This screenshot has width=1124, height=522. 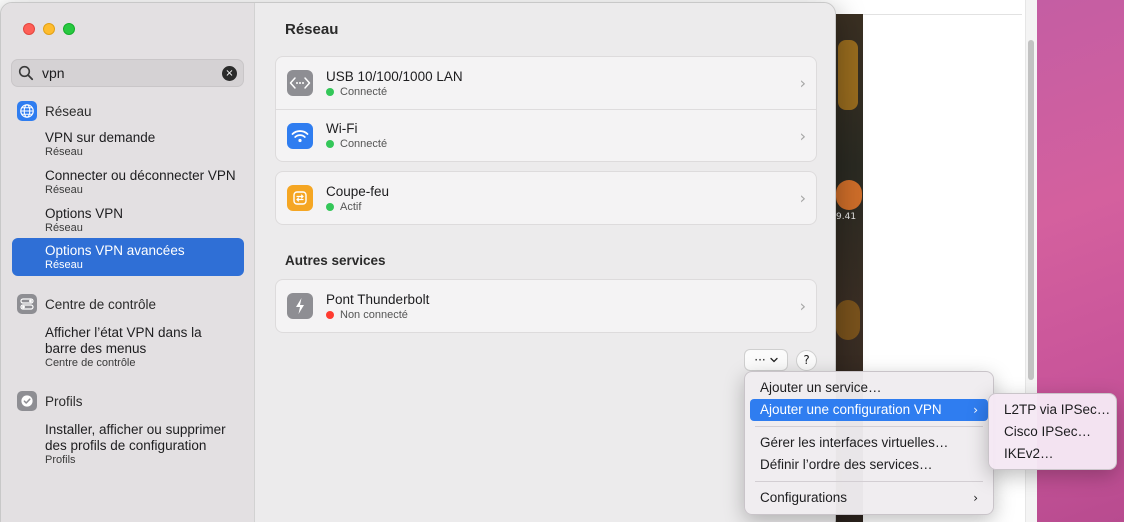 I want to click on sidebar-item-title: barre des menus, so click(x=96, y=348).